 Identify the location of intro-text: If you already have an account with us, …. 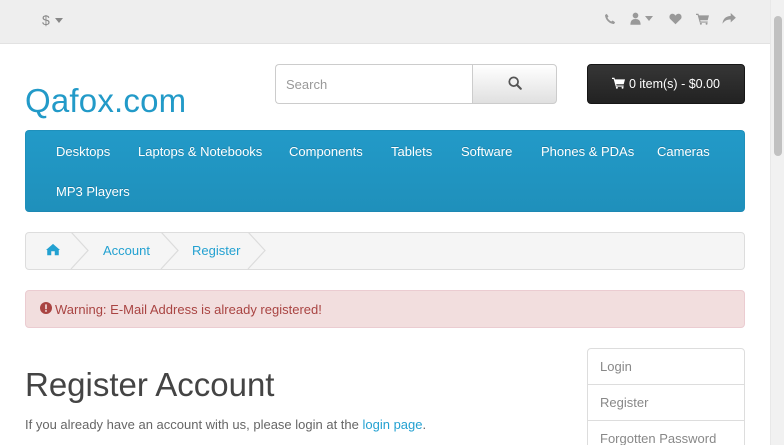
(225, 424).